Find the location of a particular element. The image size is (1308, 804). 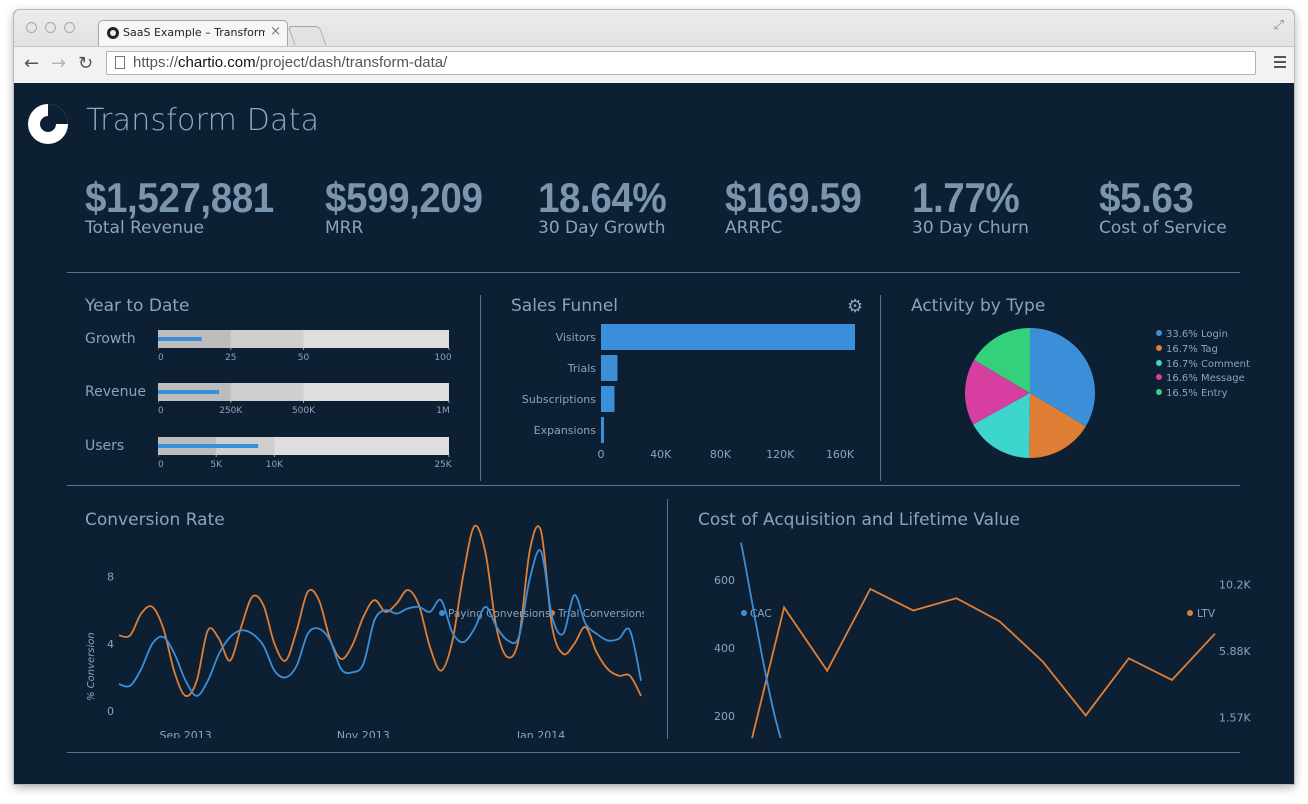

kpi-value: $169.59 is located at coordinates (793, 197).